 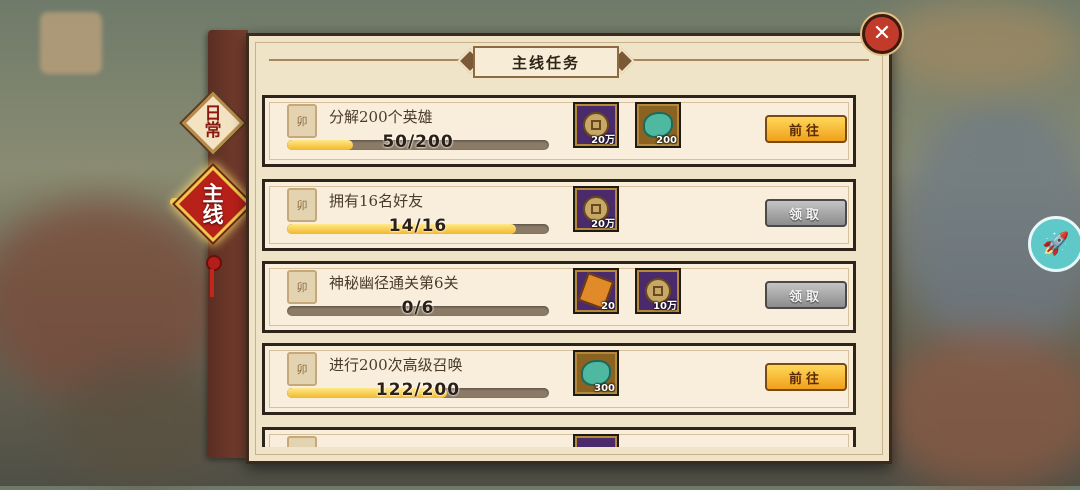 I want to click on knot-tassel, so click(x=212, y=283).